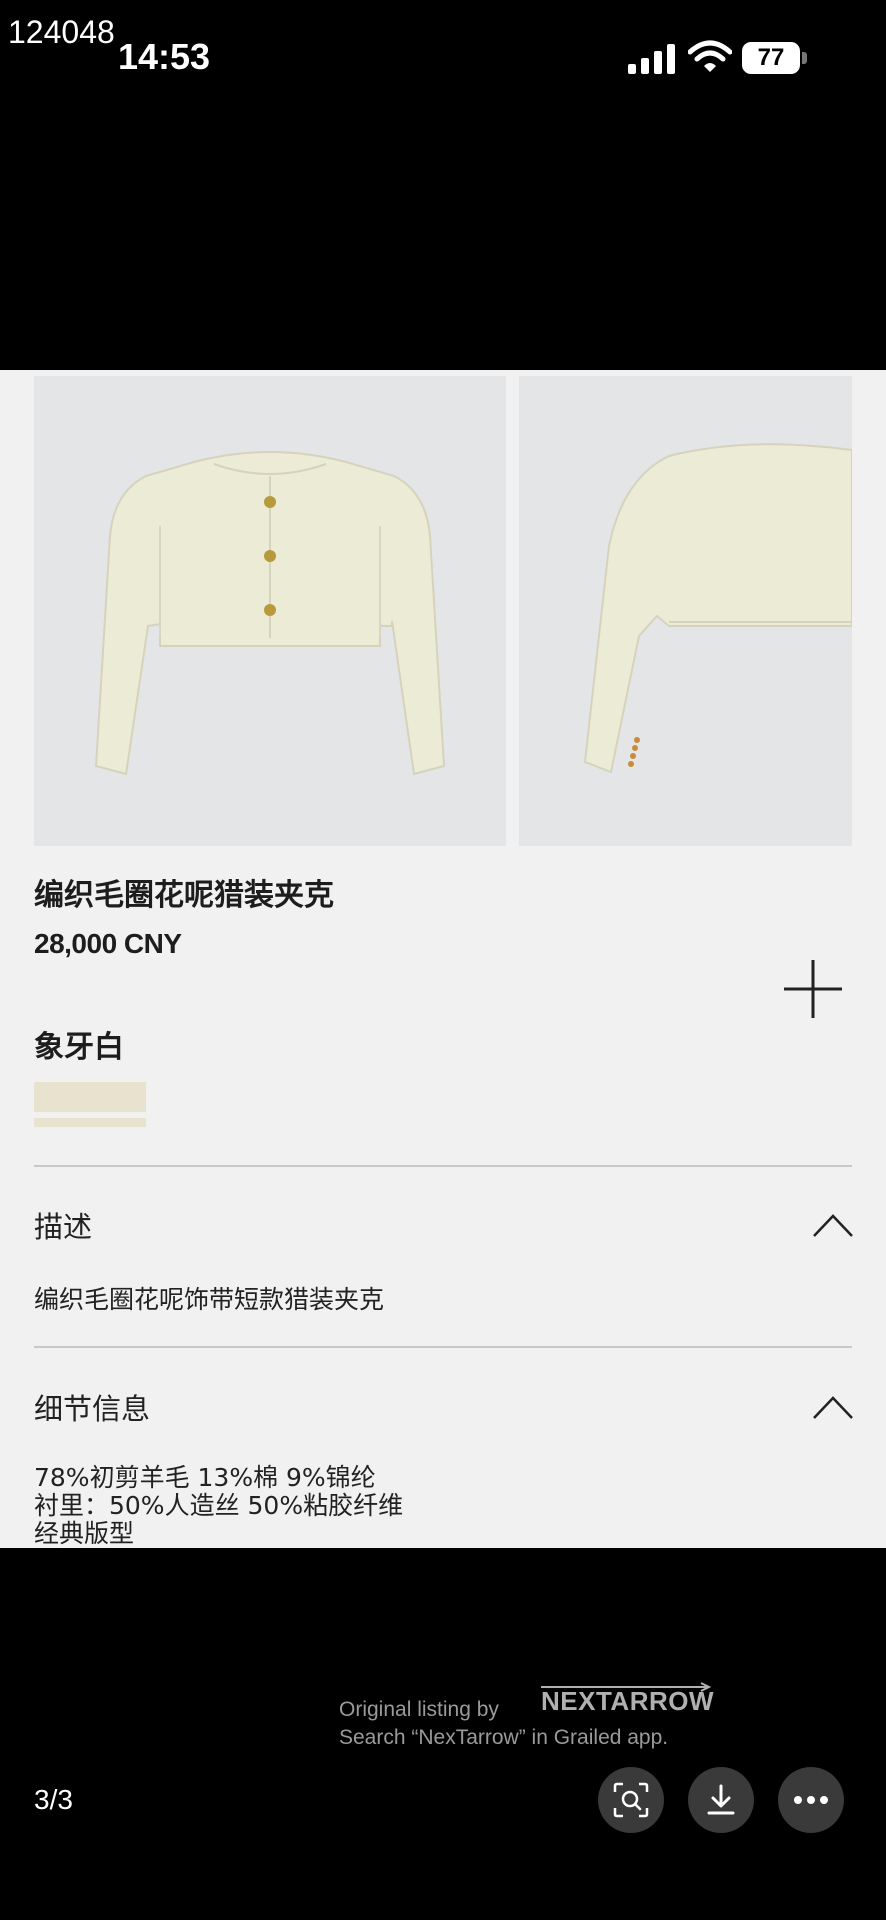  Describe the element at coordinates (108, 943) in the screenshot. I see `product-price: 28,000 CNY` at that location.